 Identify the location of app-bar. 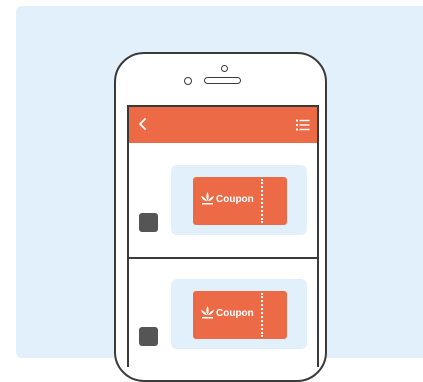
(223, 125).